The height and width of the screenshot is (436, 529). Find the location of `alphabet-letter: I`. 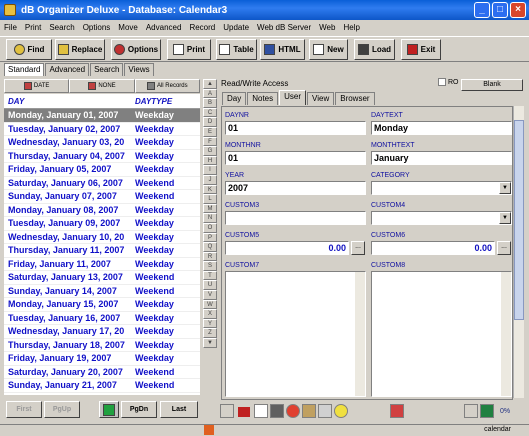

alphabet-letter: I is located at coordinates (210, 170).